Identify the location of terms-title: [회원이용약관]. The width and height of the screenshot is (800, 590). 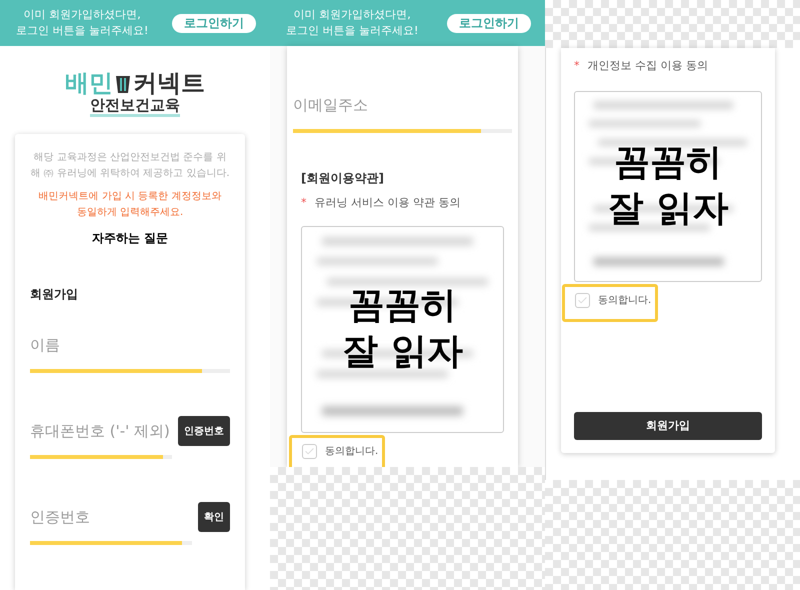
(343, 178).